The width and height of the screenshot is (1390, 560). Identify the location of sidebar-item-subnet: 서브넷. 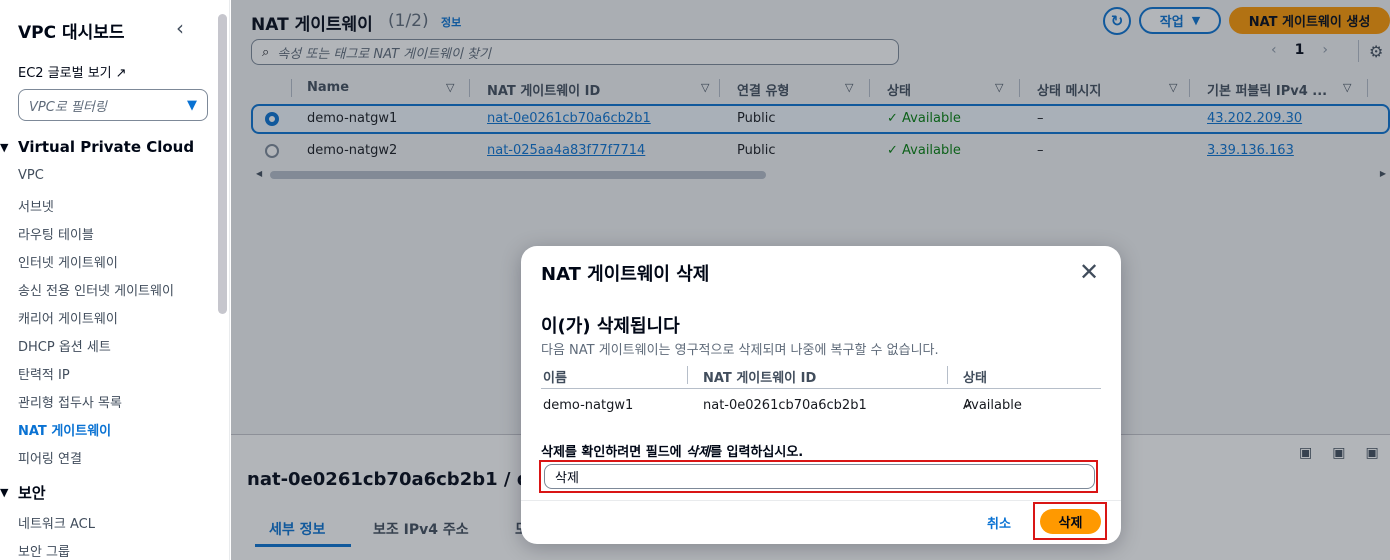
(36, 205).